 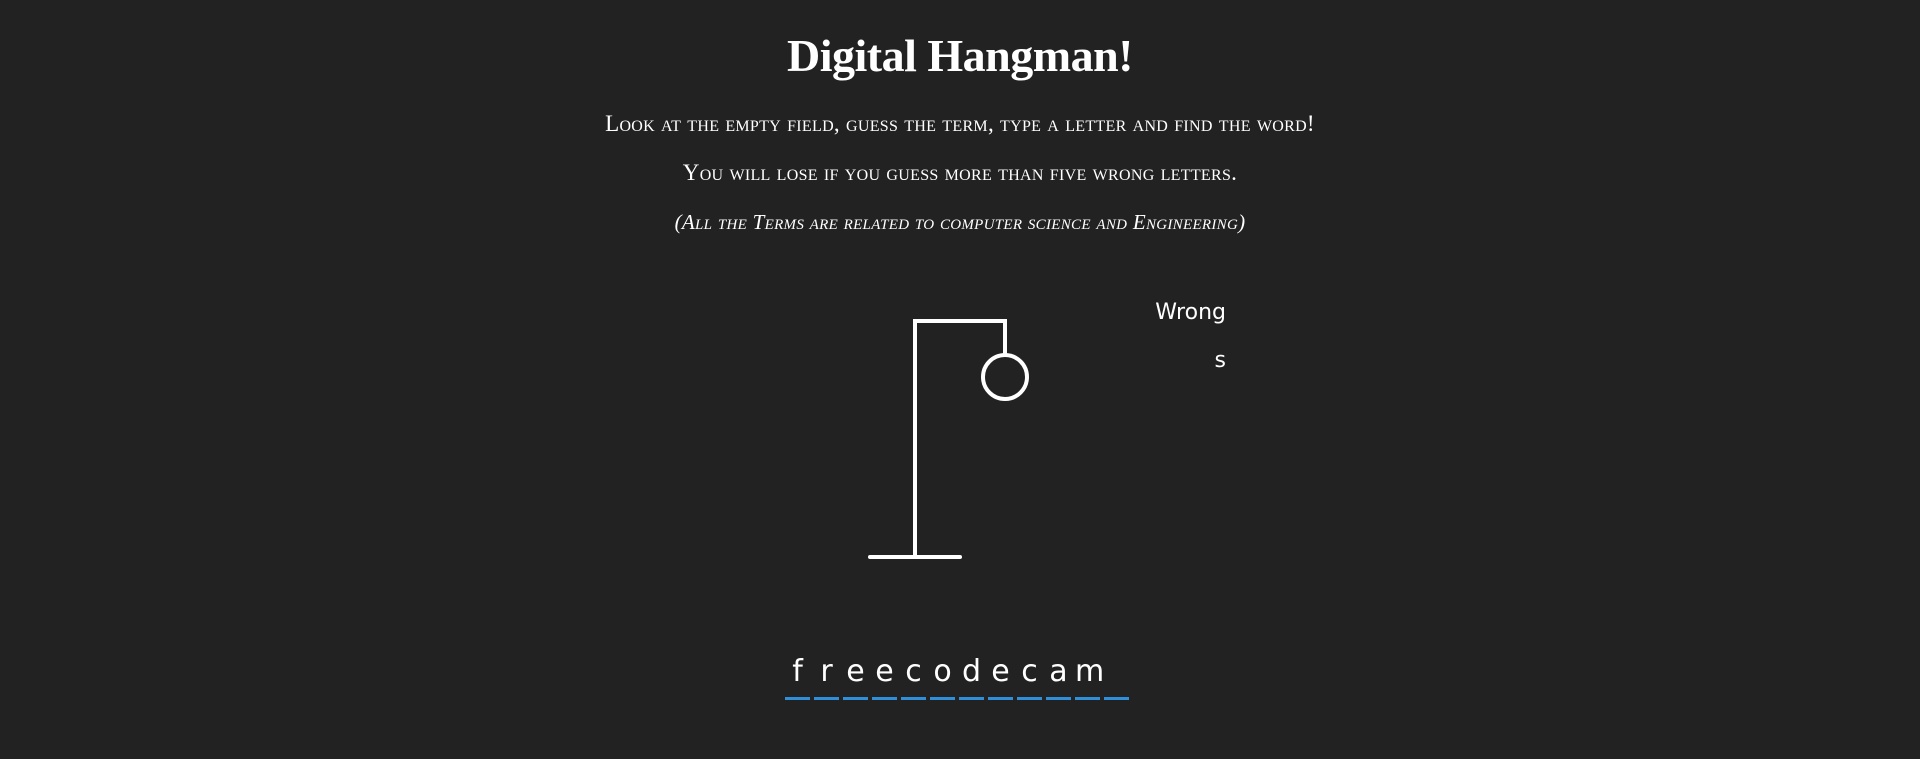 What do you see at coordinates (942, 675) in the screenshot?
I see `letter-slot: o` at bounding box center [942, 675].